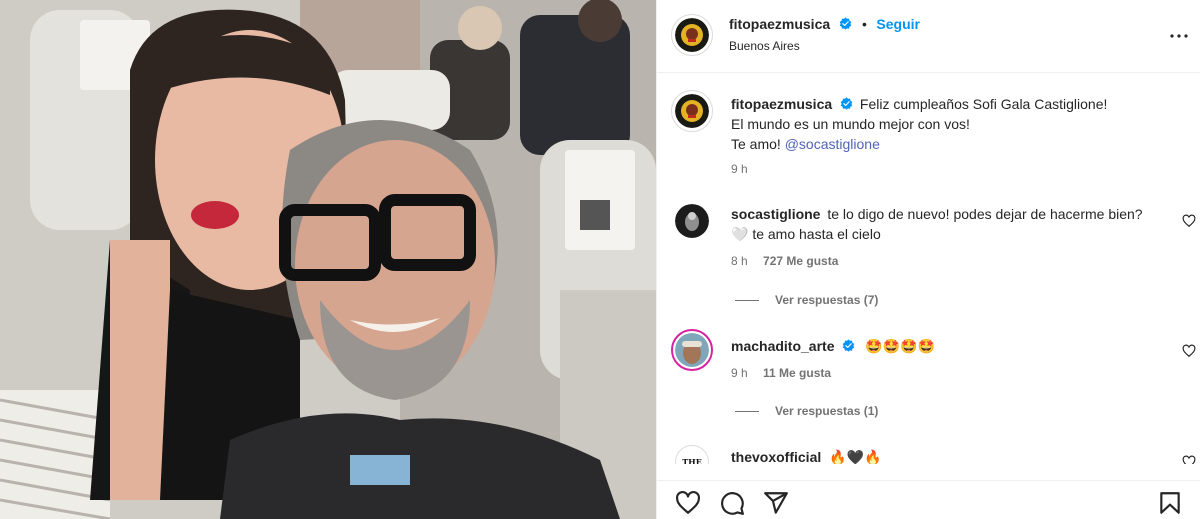  What do you see at coordinates (779, 24) in the screenshot?
I see `header-username: fitopaezmusica` at bounding box center [779, 24].